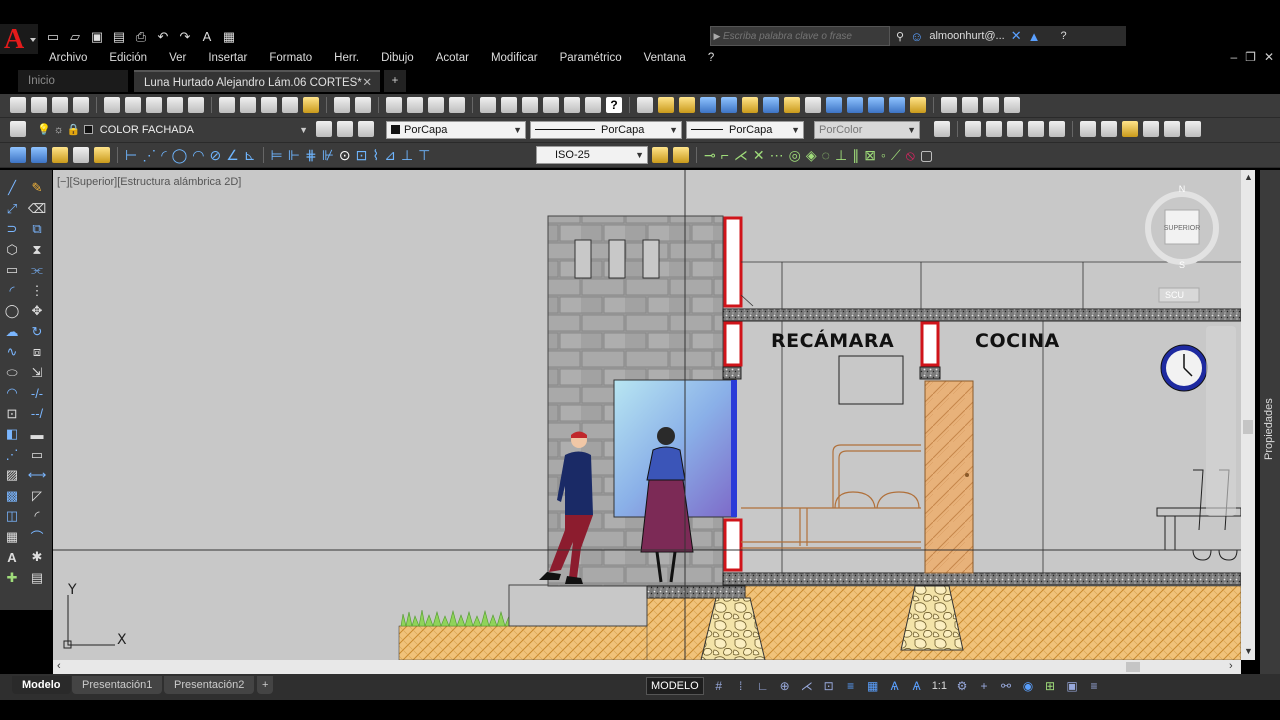 This screenshot has height=720, width=1280. I want to click on line-icon, so click(708, 105).